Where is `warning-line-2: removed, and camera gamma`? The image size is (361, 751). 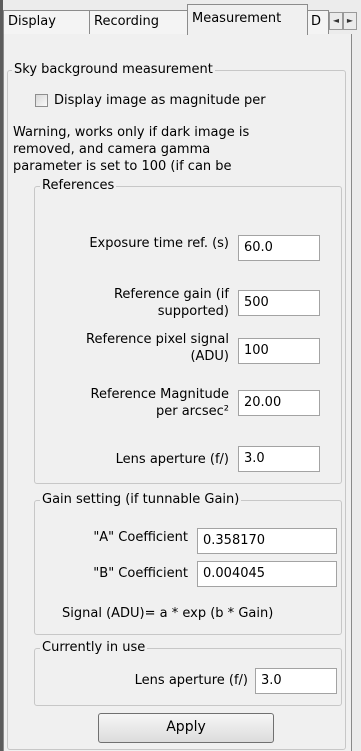
warning-line-2: removed, and camera gamma is located at coordinates (112, 149).